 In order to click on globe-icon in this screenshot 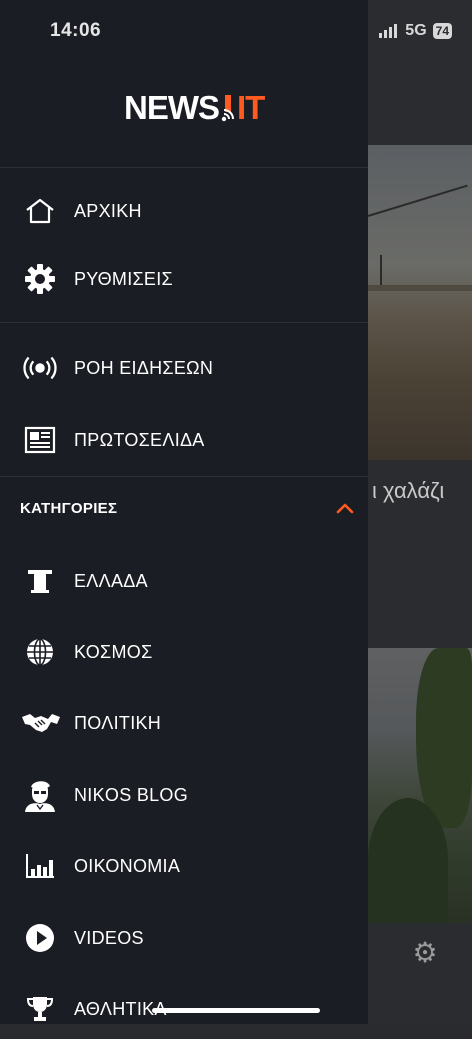, I will do `click(40, 652)`.